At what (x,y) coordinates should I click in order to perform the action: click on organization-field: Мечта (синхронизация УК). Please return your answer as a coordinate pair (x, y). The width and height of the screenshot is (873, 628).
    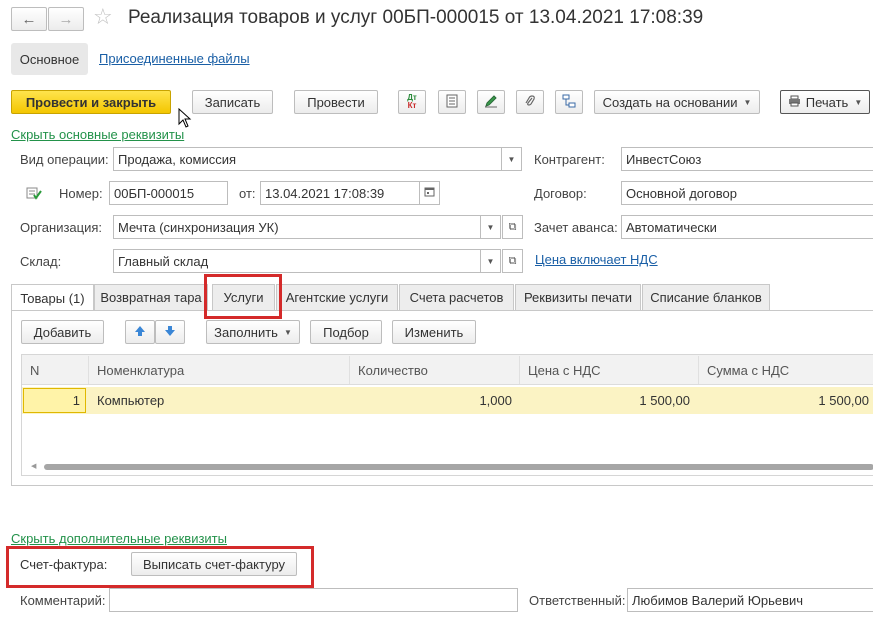
    Looking at the image, I should click on (297, 227).